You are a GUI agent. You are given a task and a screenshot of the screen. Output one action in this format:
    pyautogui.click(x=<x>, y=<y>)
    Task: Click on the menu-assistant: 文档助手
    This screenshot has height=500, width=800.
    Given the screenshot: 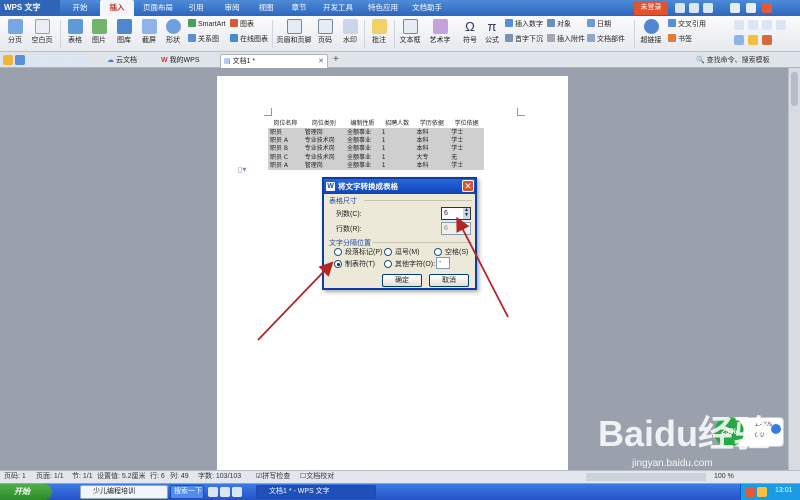 What is the action you would take?
    pyautogui.click(x=427, y=8)
    